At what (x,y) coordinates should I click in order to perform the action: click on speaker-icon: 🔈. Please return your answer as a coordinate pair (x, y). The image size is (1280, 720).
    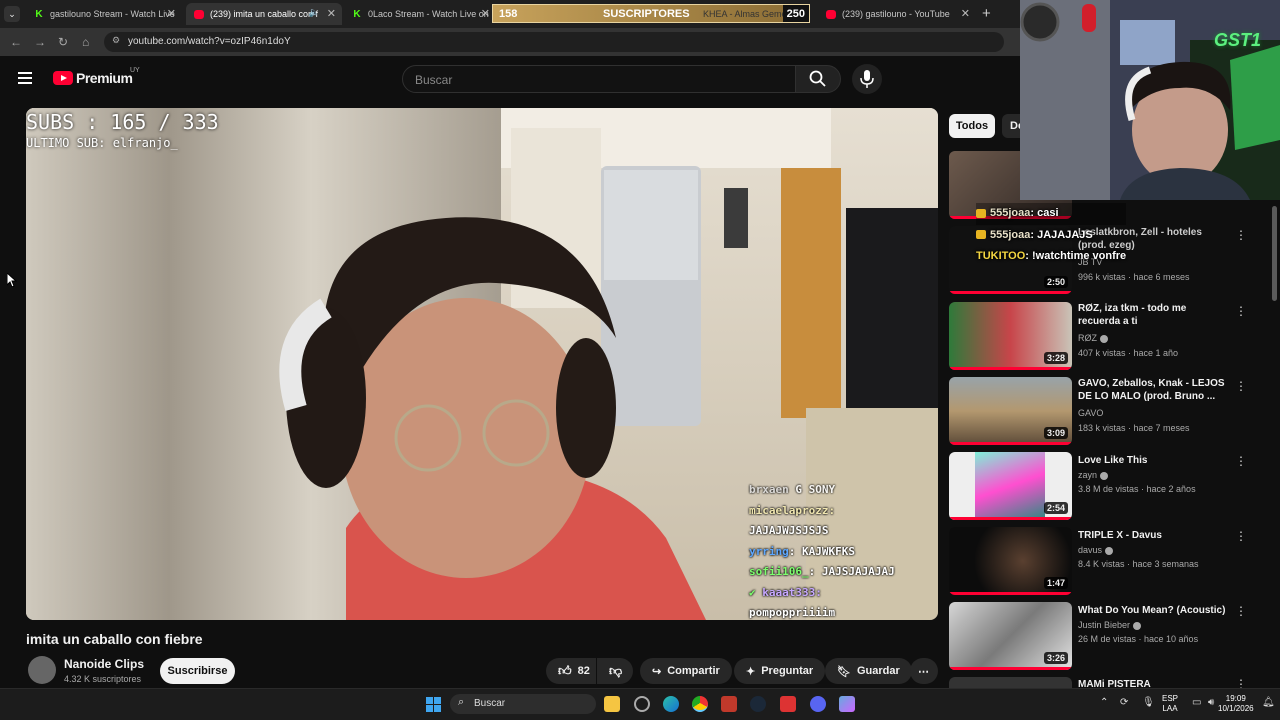
    Looking at the image, I should click on (314, 12).